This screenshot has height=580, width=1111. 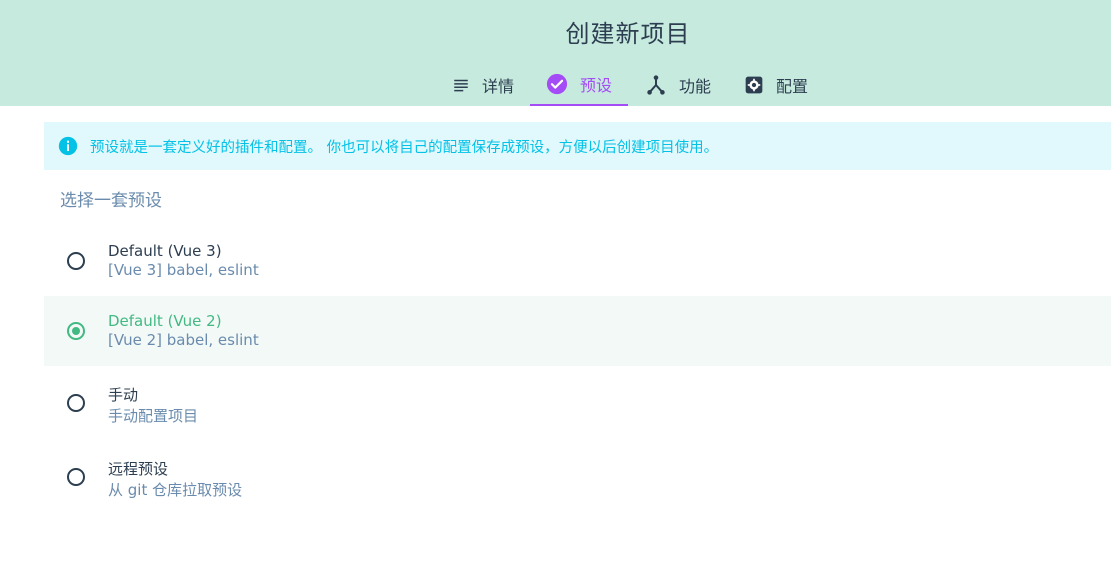 What do you see at coordinates (111, 201) in the screenshot?
I see `preset-section-title: 选择一套预设` at bounding box center [111, 201].